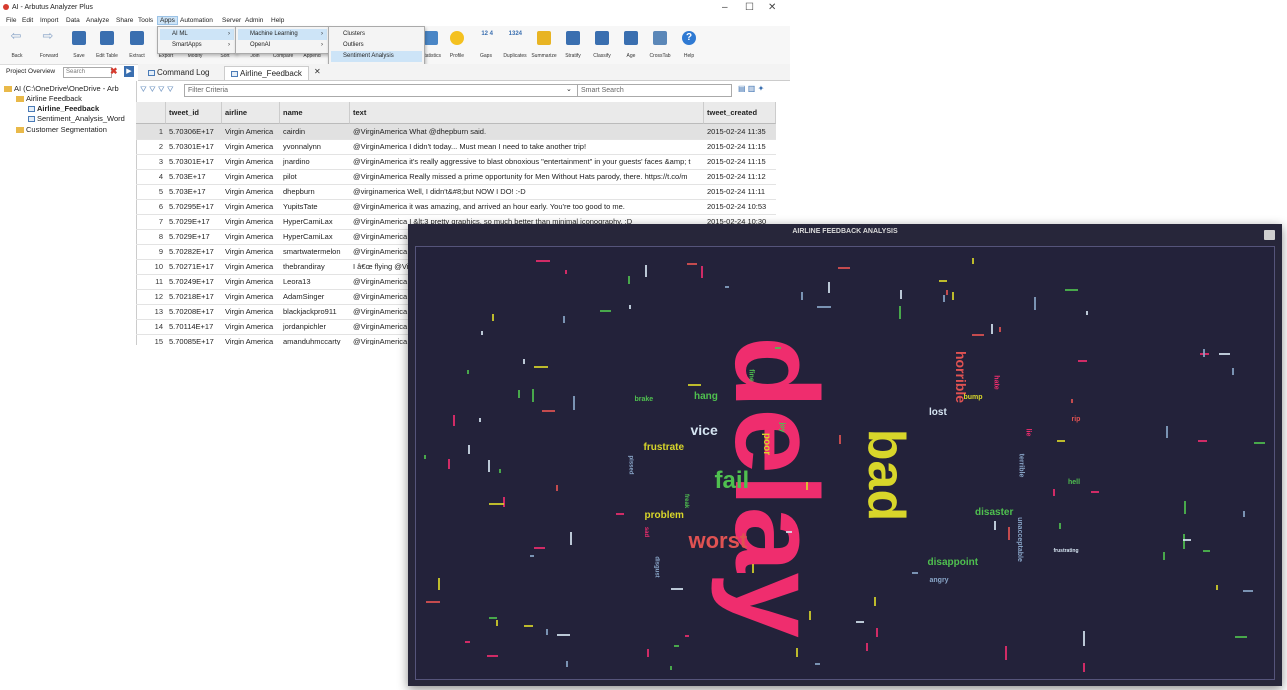  I want to click on hamburger-menu-icon, so click(1269, 235).